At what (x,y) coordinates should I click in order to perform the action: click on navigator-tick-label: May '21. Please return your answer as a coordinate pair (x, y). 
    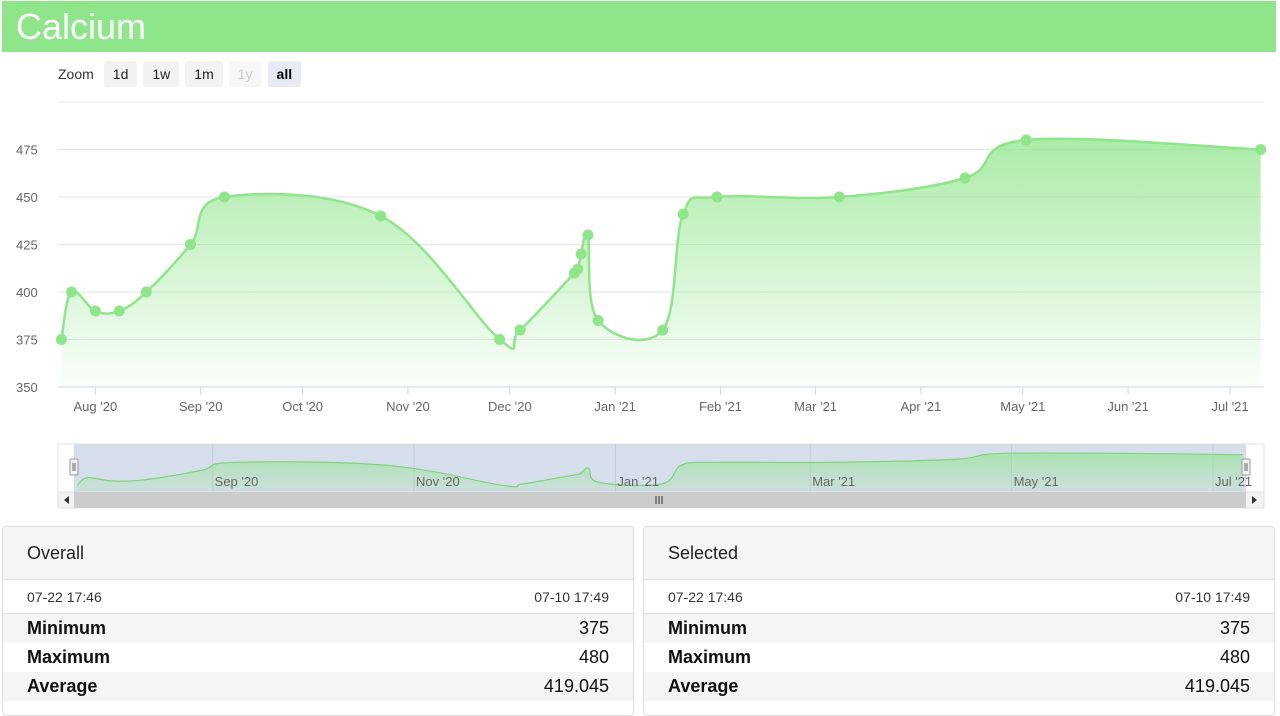
    Looking at the image, I should click on (1036, 481).